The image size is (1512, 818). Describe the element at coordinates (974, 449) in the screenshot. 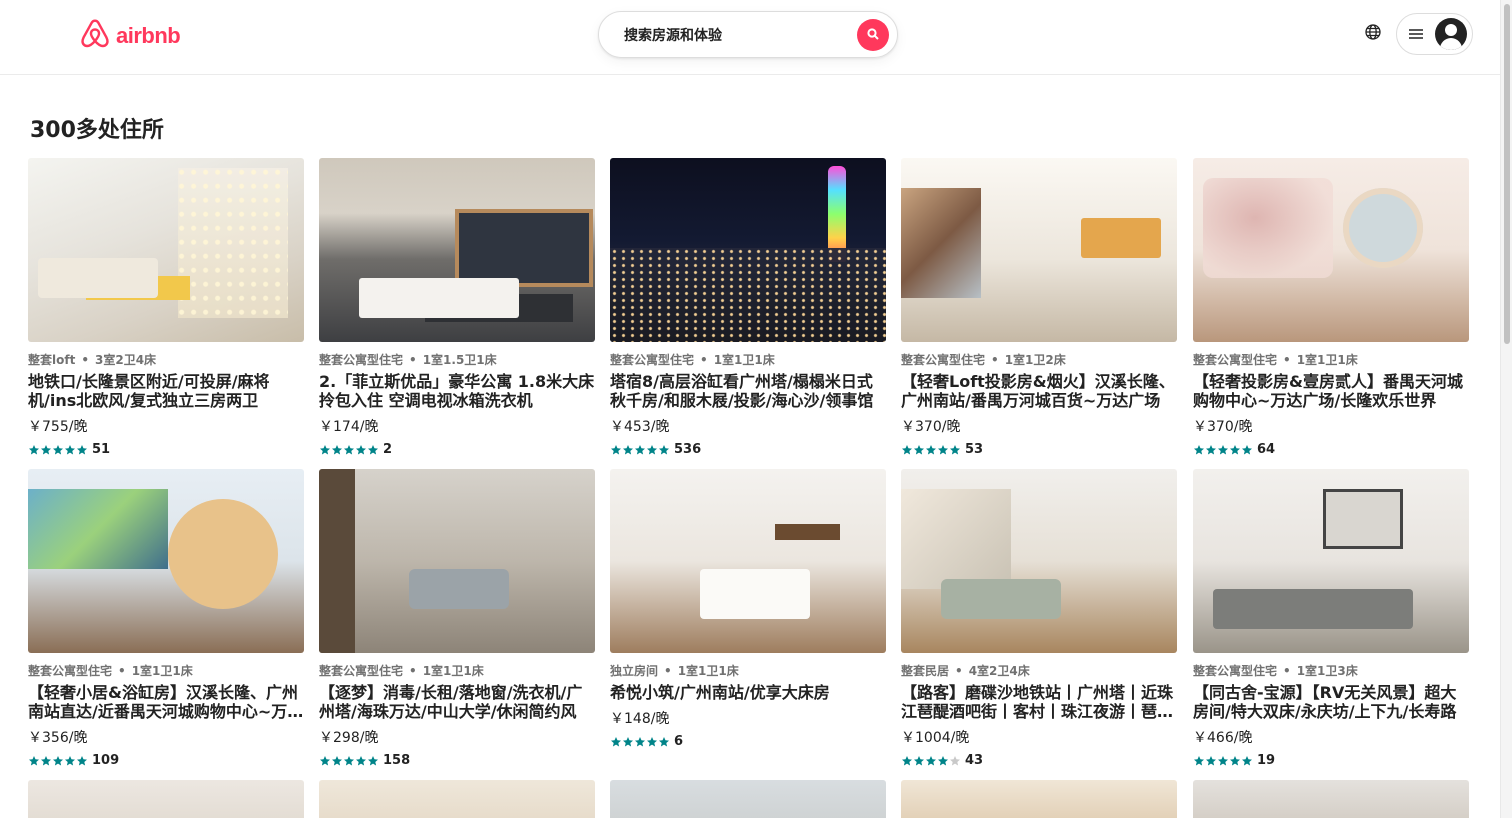

I see `rating-count: 53` at that location.